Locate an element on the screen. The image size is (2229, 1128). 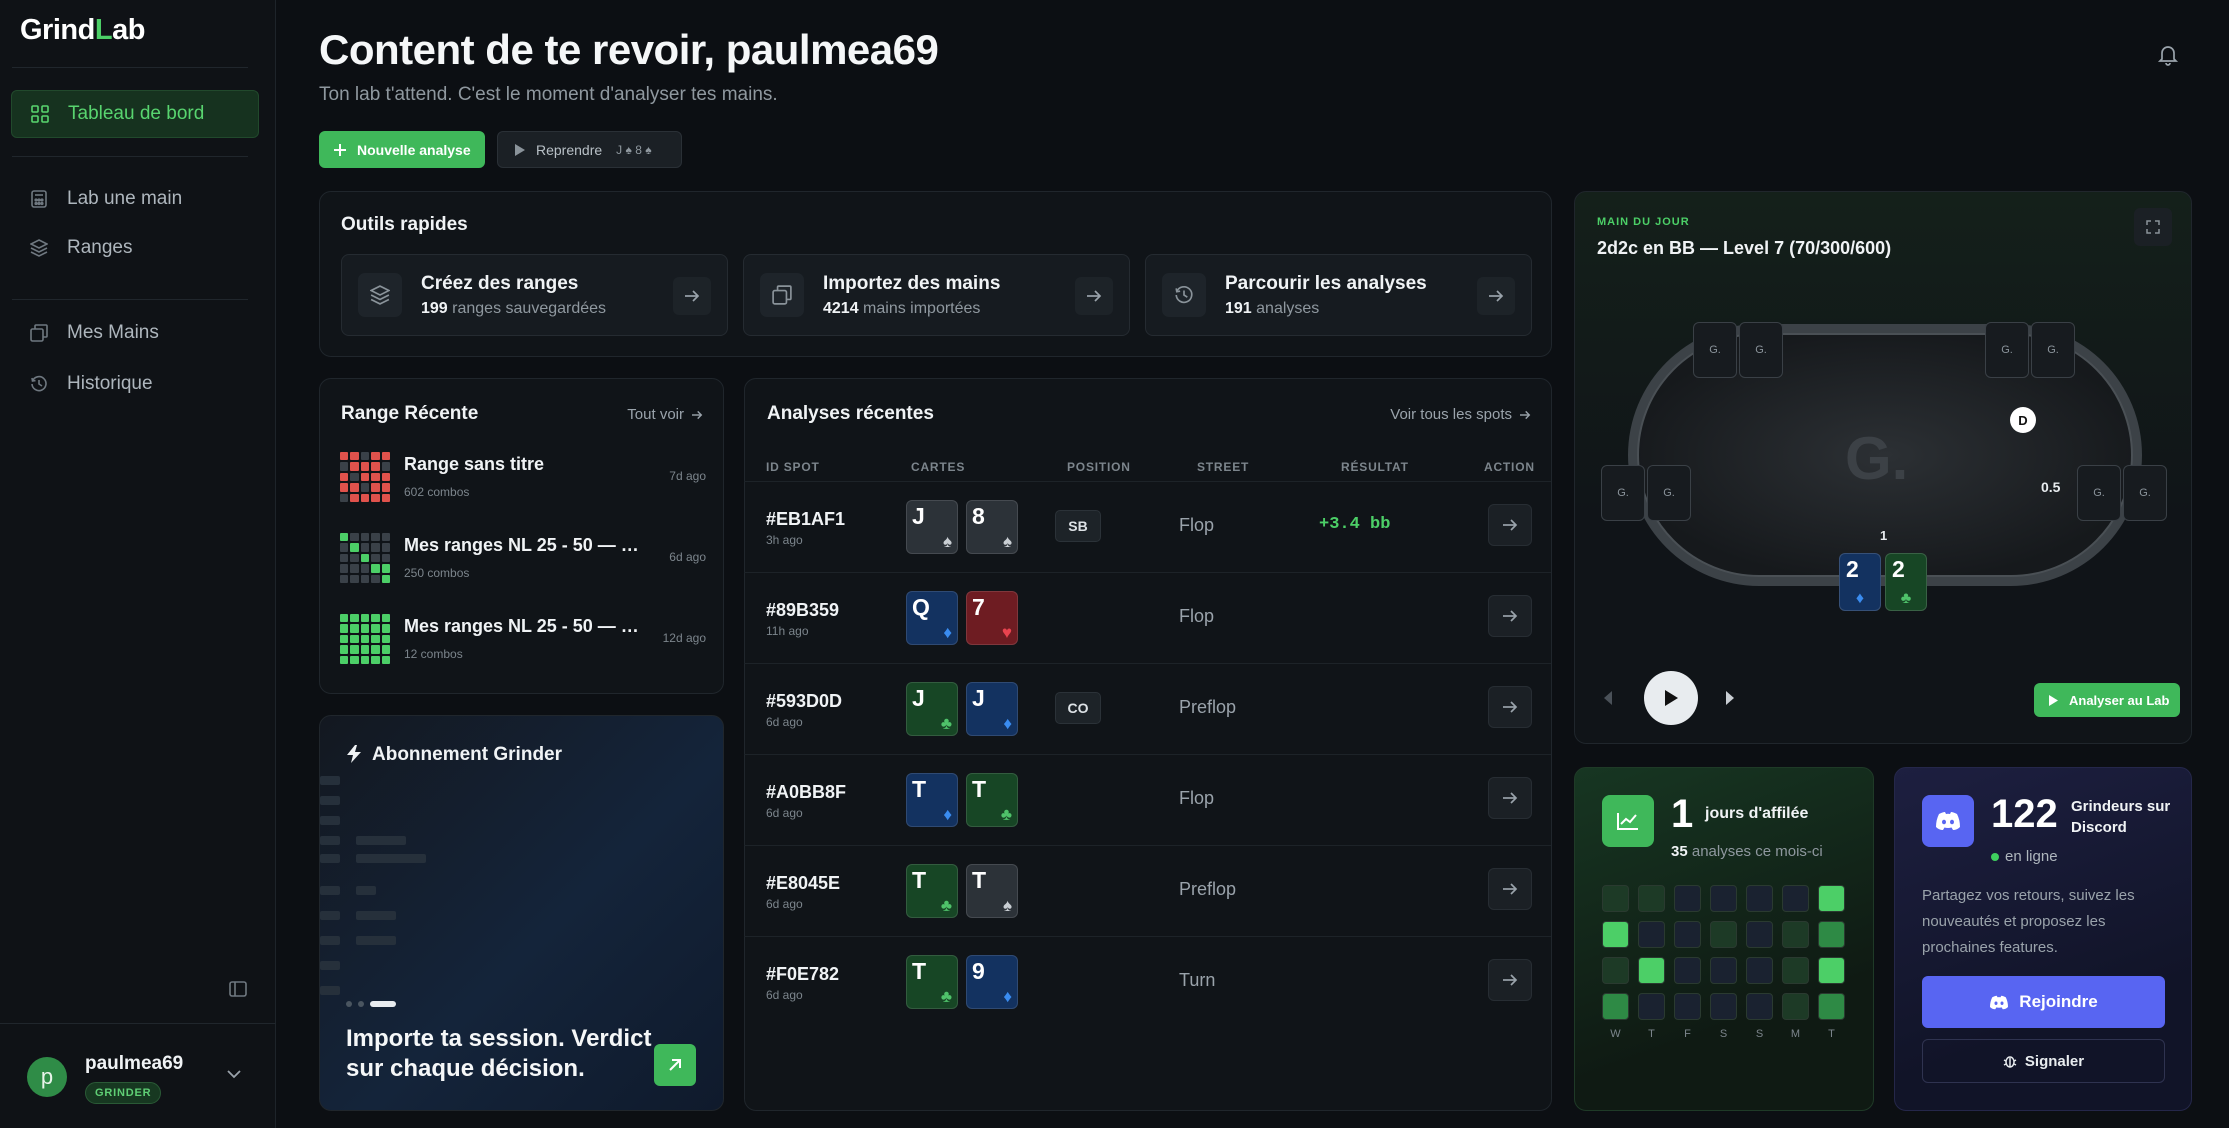
resume-button: Reprendre J ♠ 8 ♠ is located at coordinates (589, 149).